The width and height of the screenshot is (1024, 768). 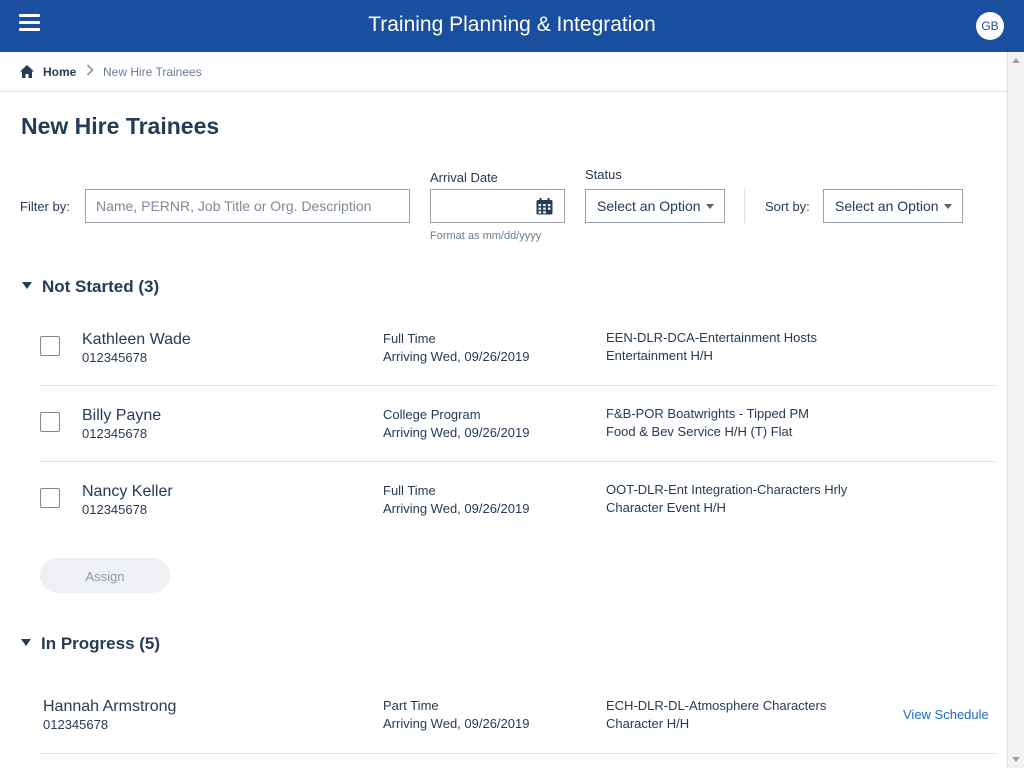 What do you see at coordinates (887, 206) in the screenshot?
I see `sort-select-value: Select an Option` at bounding box center [887, 206].